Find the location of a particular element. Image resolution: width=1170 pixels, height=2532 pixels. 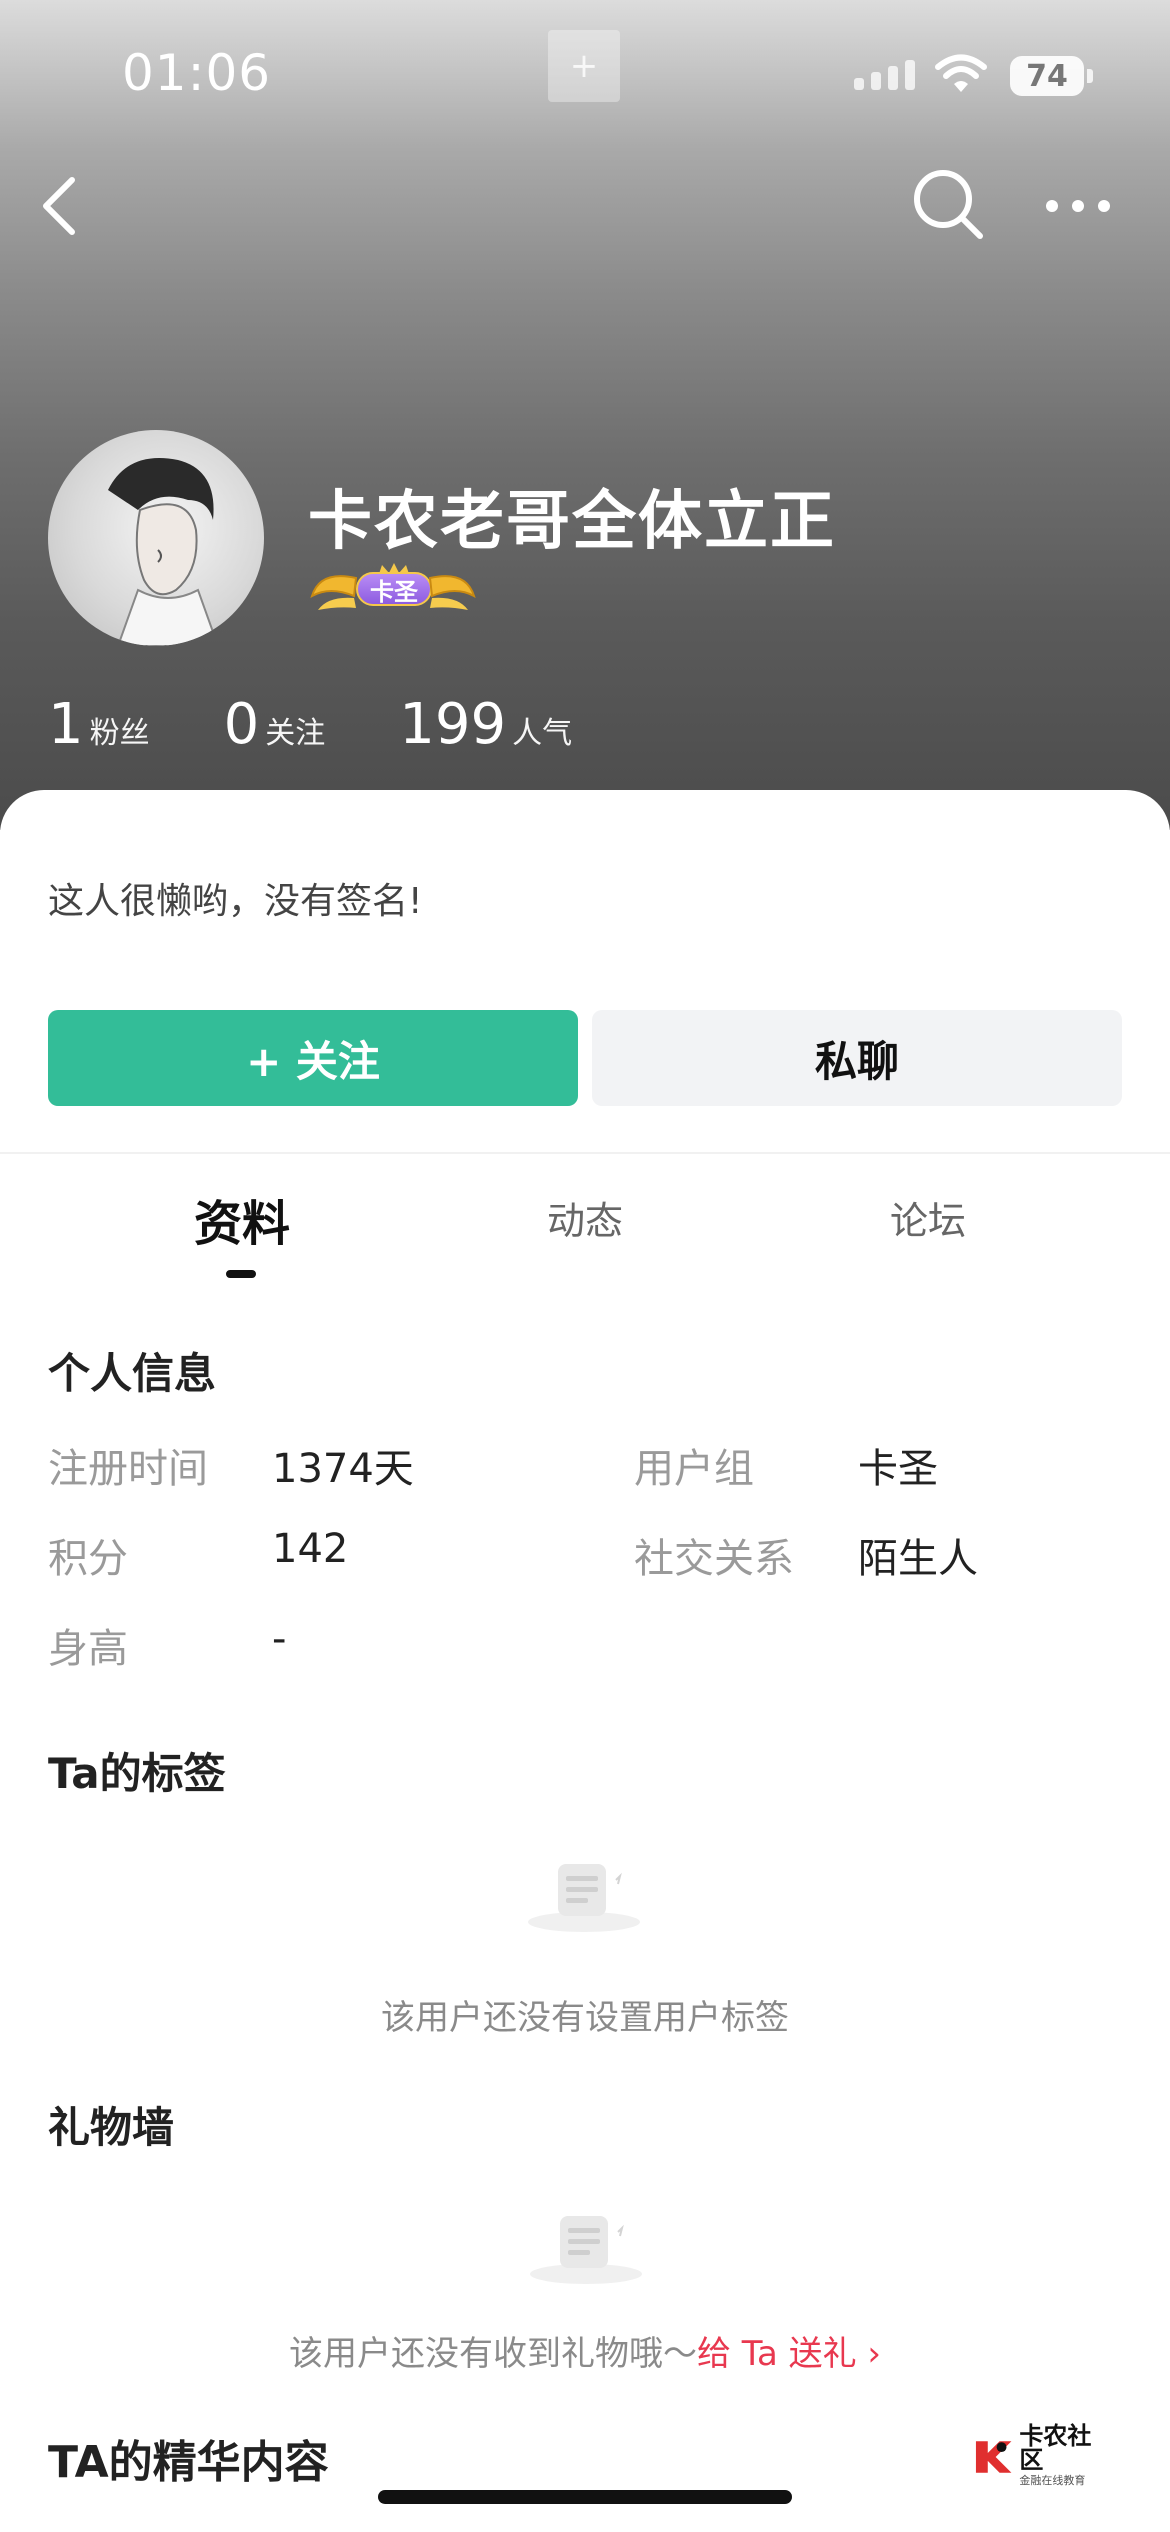

info-label: 积分 is located at coordinates (88, 1559).